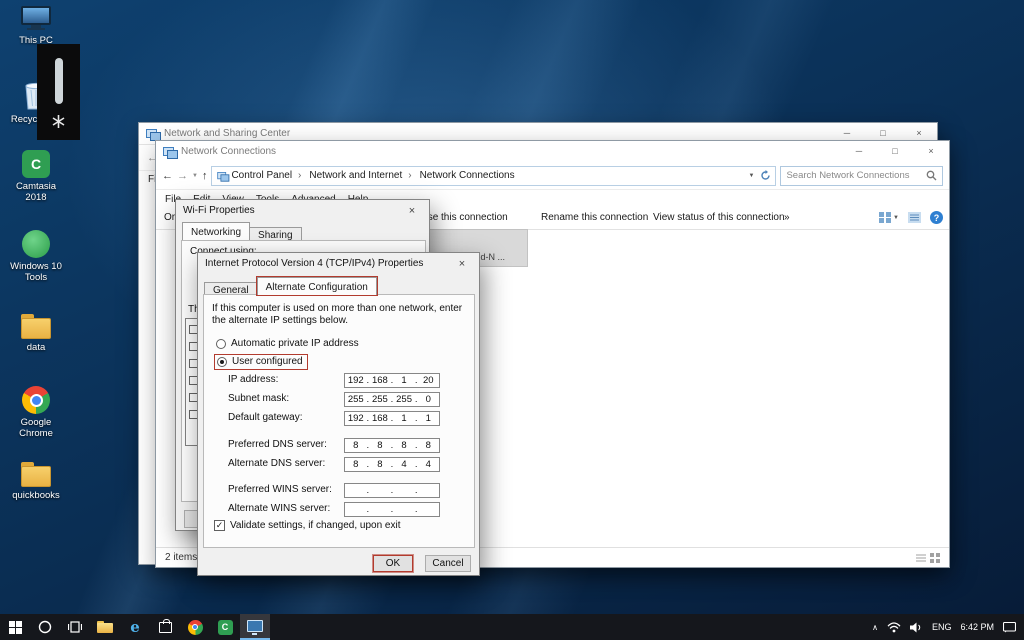 This screenshot has height=640, width=1024. I want to click on location-icon, so click(223, 176).